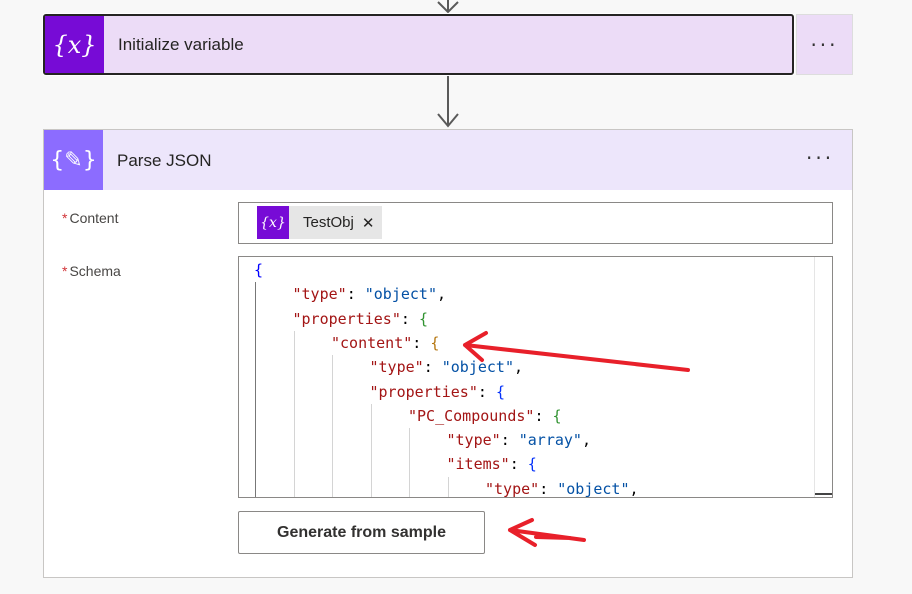 The width and height of the screenshot is (912, 594). I want to click on schema-label-text: Schema, so click(95, 271).